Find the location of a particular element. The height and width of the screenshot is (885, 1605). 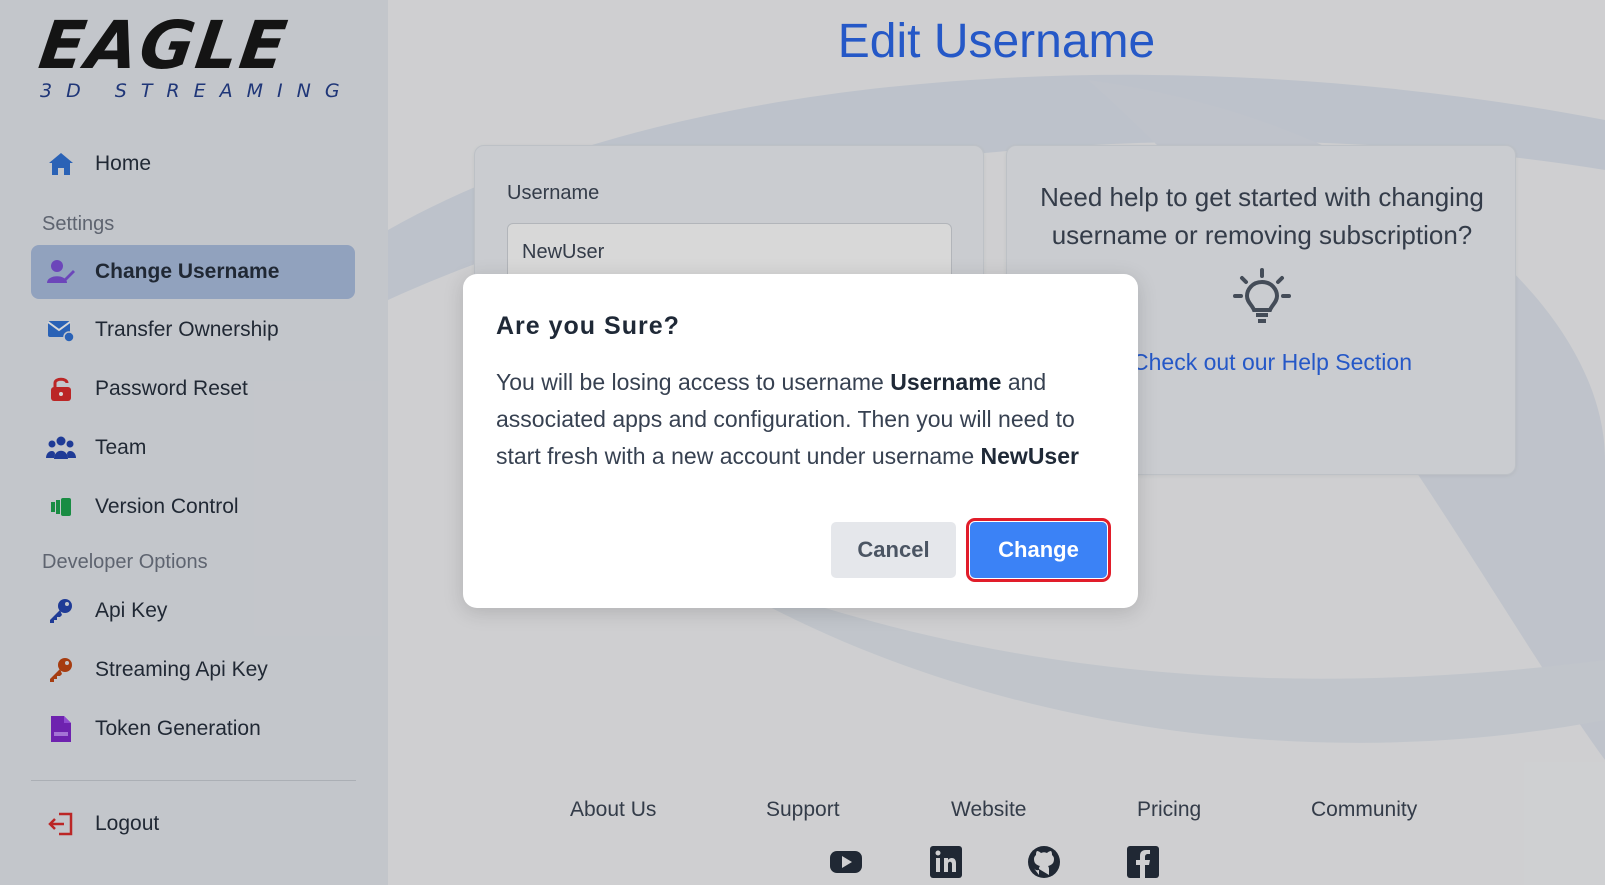

cancel-button: Cancel is located at coordinates (893, 550).